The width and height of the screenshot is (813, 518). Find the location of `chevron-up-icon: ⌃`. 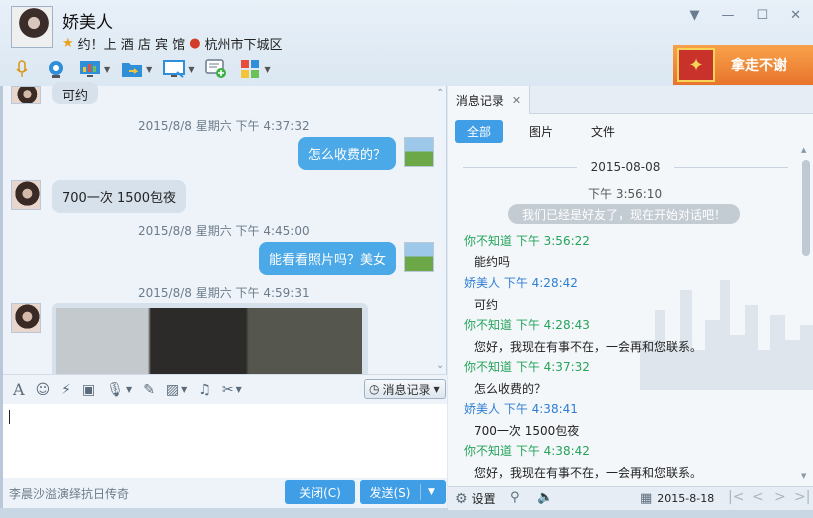

chevron-up-icon: ⌃ is located at coordinates (440, 93).